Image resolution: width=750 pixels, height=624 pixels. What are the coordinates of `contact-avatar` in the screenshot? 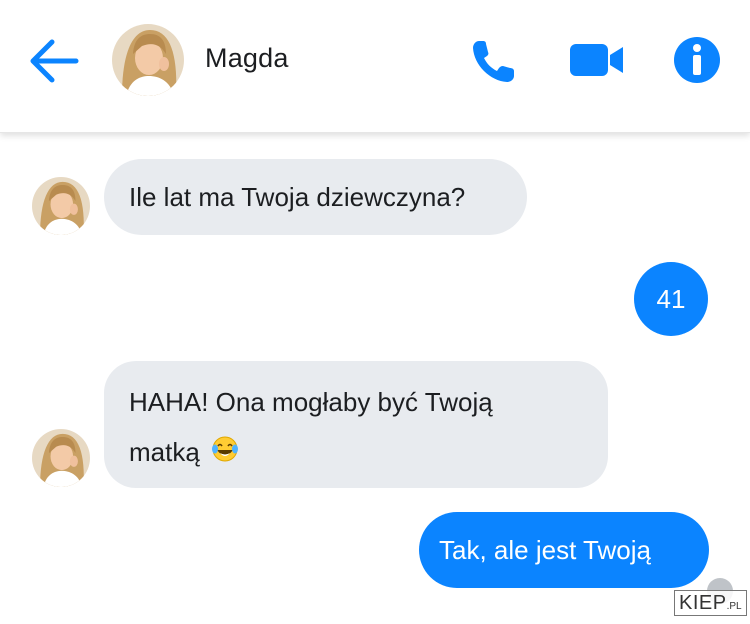 It's located at (148, 60).